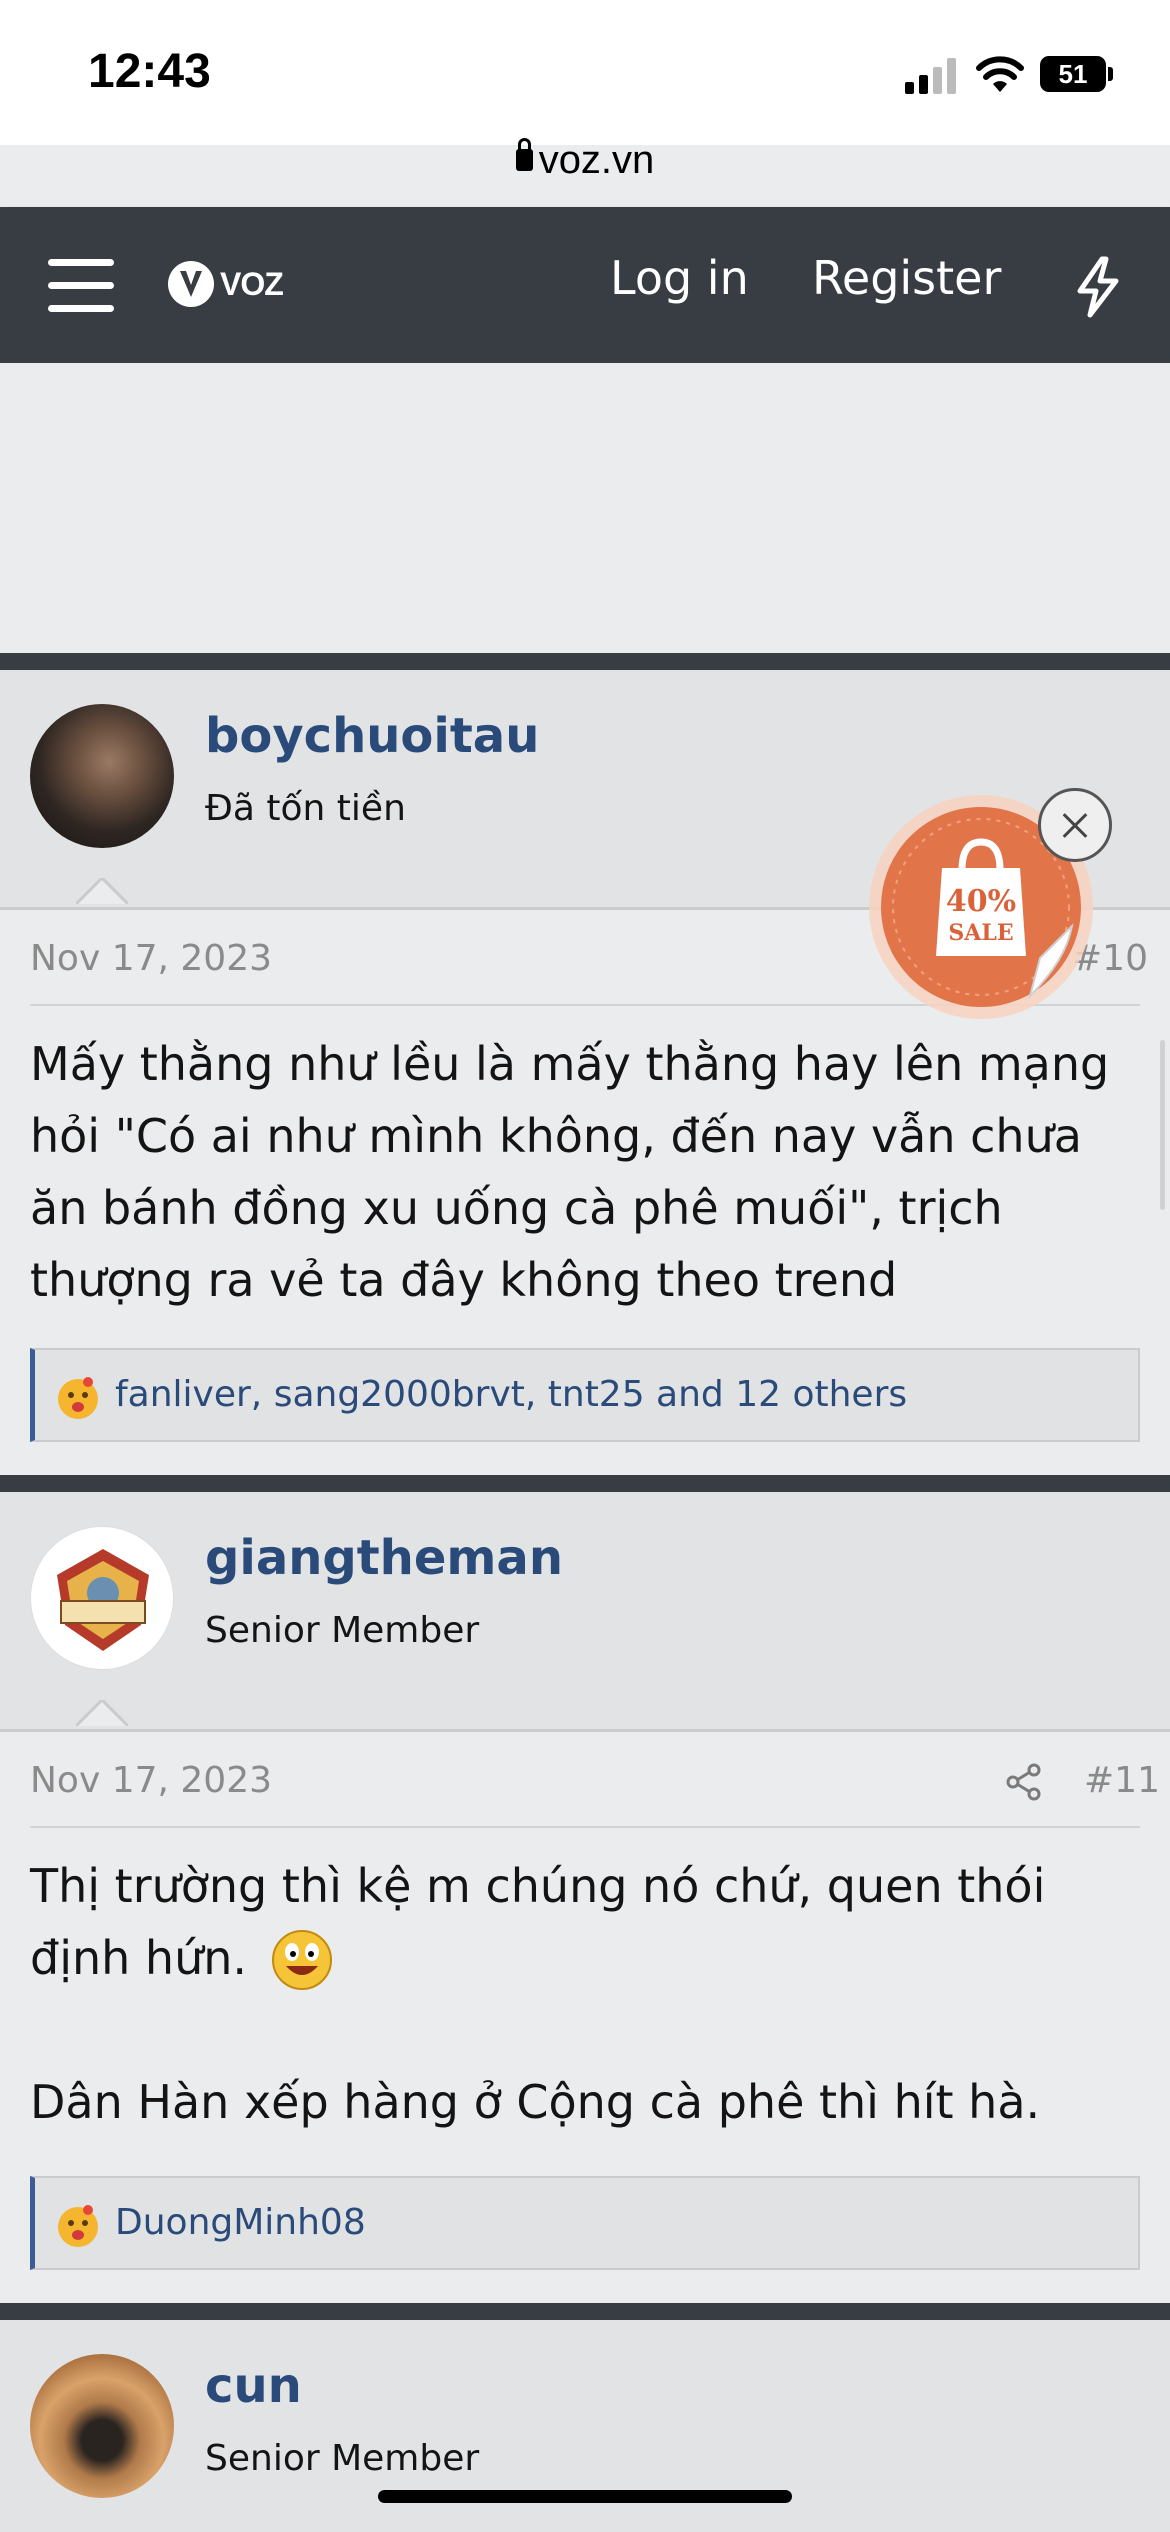  I want to click on user-title: Đã tốn tiền, so click(305, 808).